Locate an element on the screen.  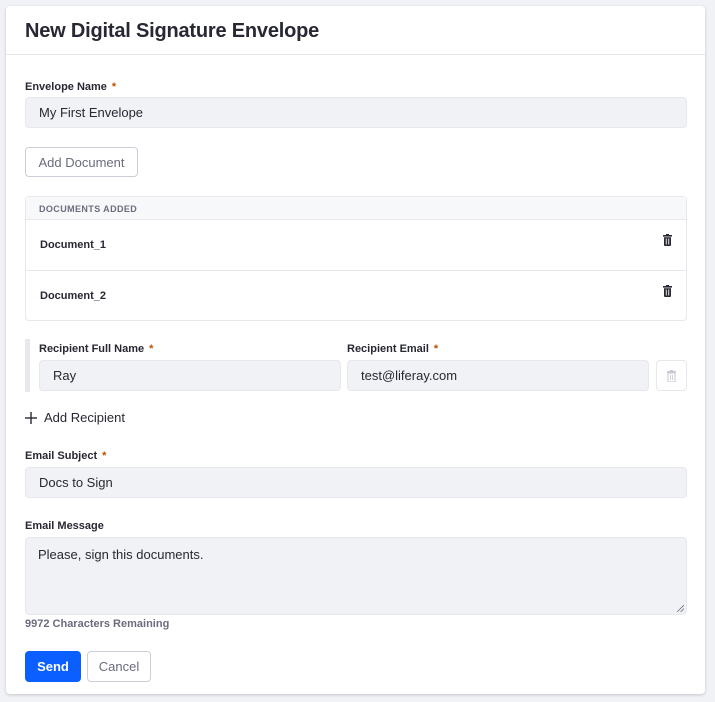
recipient-email-value: test@liferay.com is located at coordinates (409, 375).